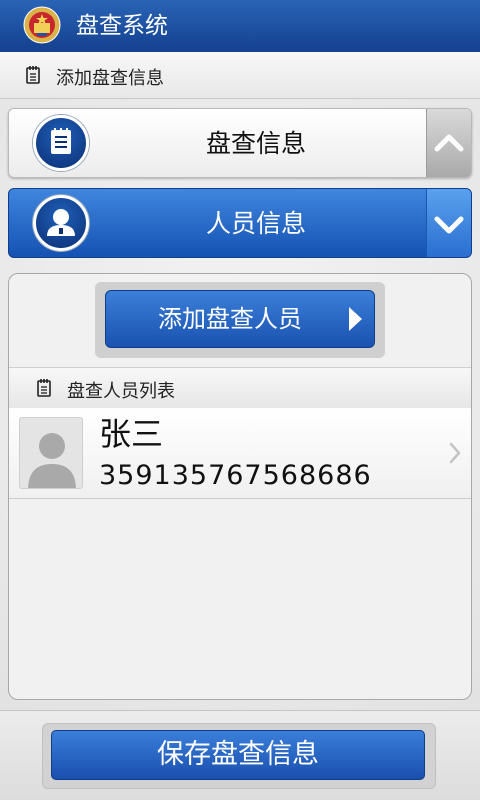 This screenshot has width=480, height=800. What do you see at coordinates (42, 25) in the screenshot?
I see `police-emblem-icon` at bounding box center [42, 25].